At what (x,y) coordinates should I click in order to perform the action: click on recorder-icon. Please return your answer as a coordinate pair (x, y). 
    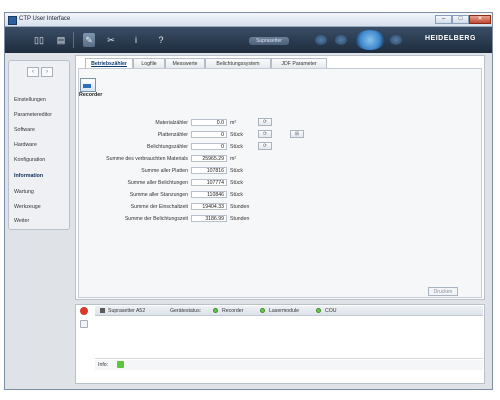
    Looking at the image, I should click on (88, 85).